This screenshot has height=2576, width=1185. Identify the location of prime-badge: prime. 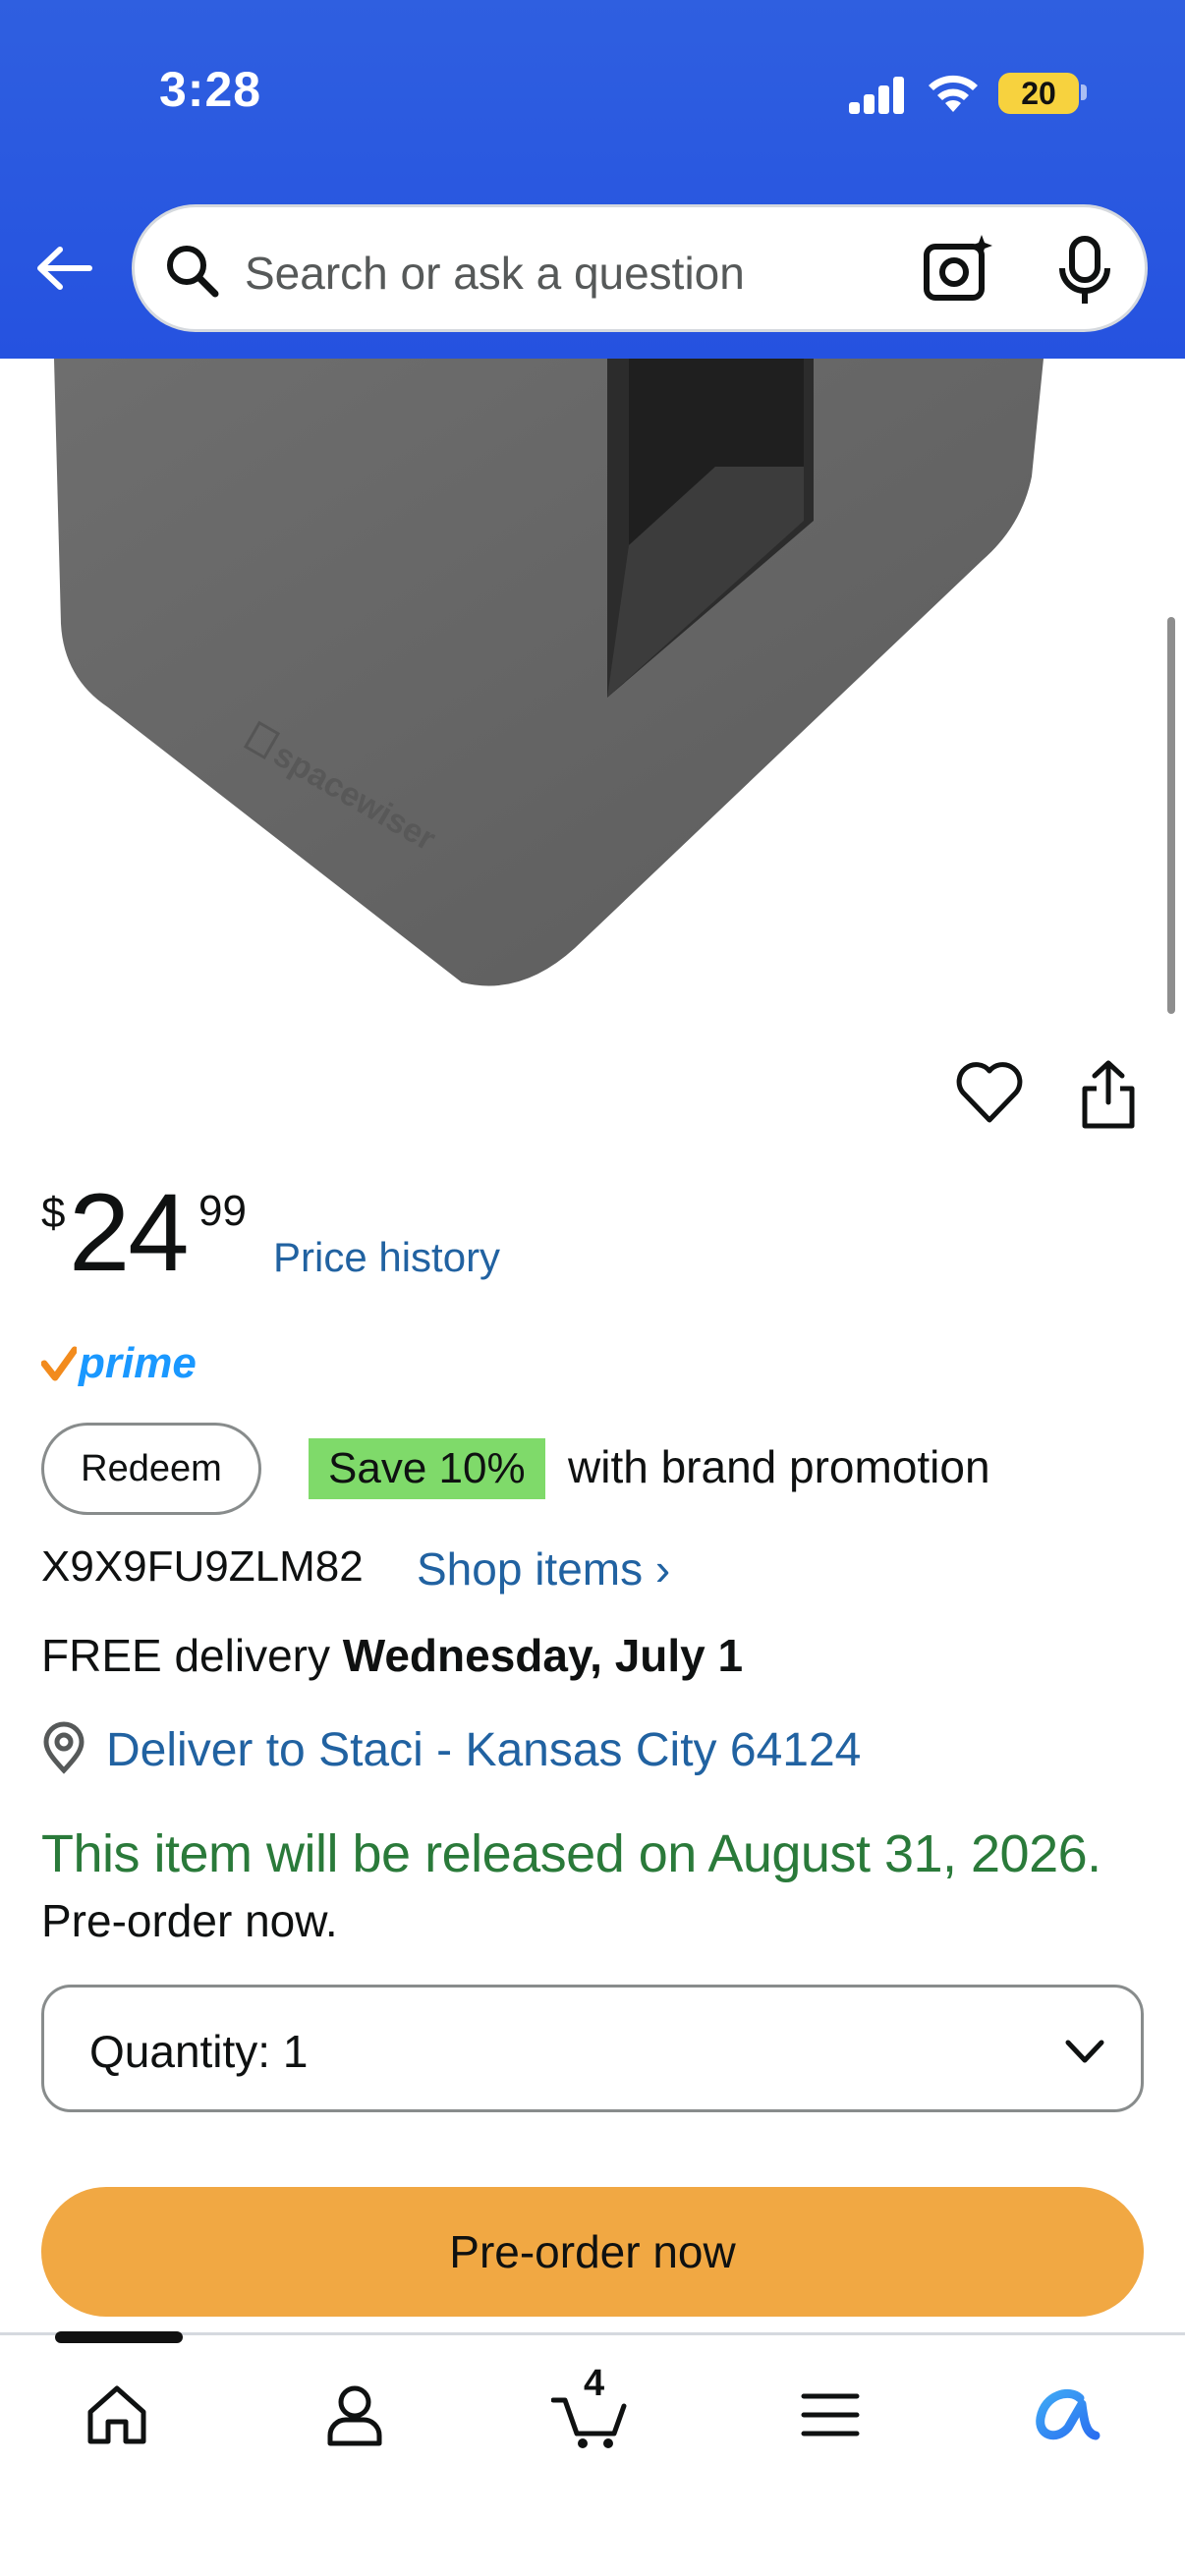
(119, 1363).